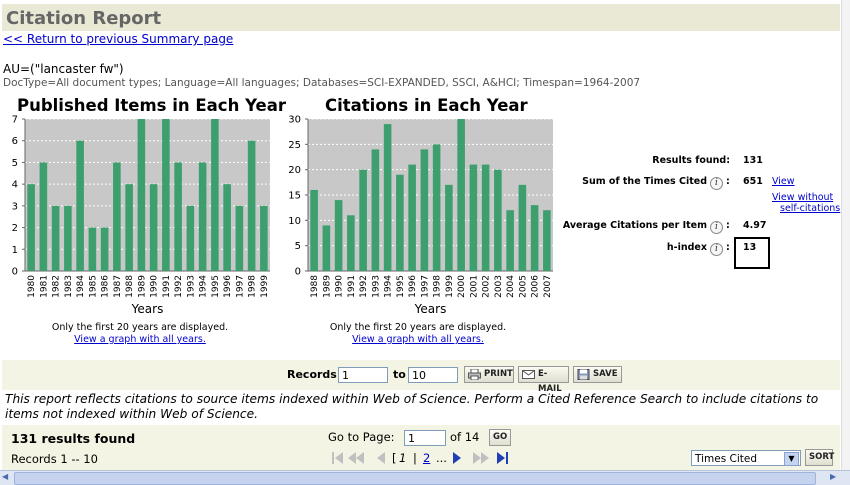  I want to click on chart-title-citations: Citations in Each Year, so click(426, 105).